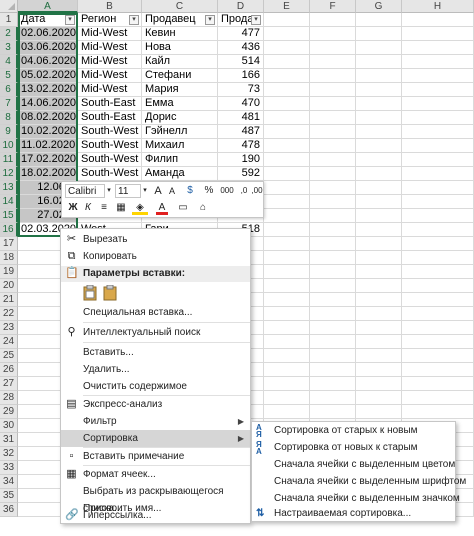 The image size is (474, 536). Describe the element at coordinates (379, 6) in the screenshot. I see `column-header: G` at that location.